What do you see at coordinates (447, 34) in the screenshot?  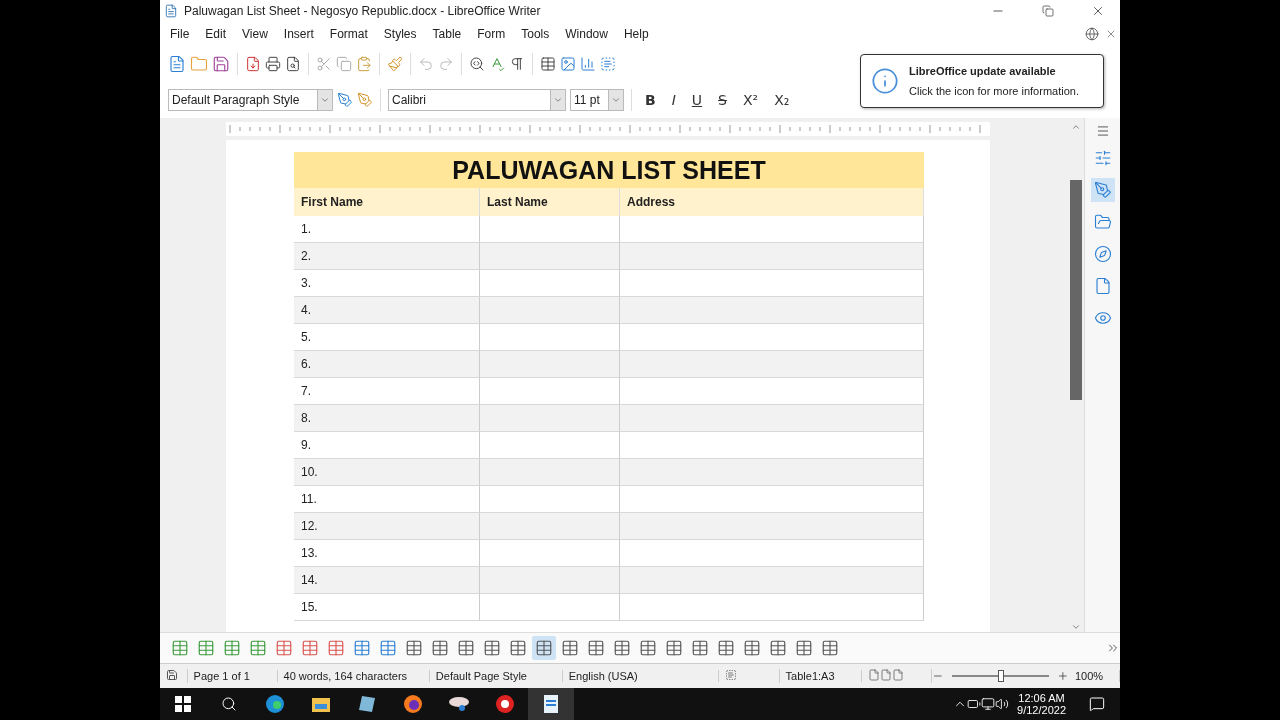 I see `menu-item: Table` at bounding box center [447, 34].